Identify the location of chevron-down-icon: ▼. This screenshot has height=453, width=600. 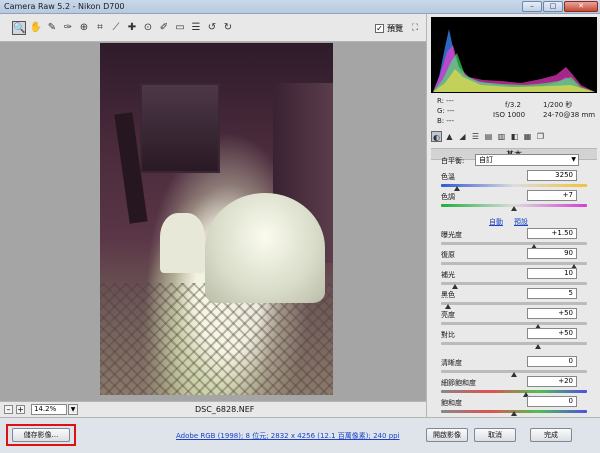
(573, 159).